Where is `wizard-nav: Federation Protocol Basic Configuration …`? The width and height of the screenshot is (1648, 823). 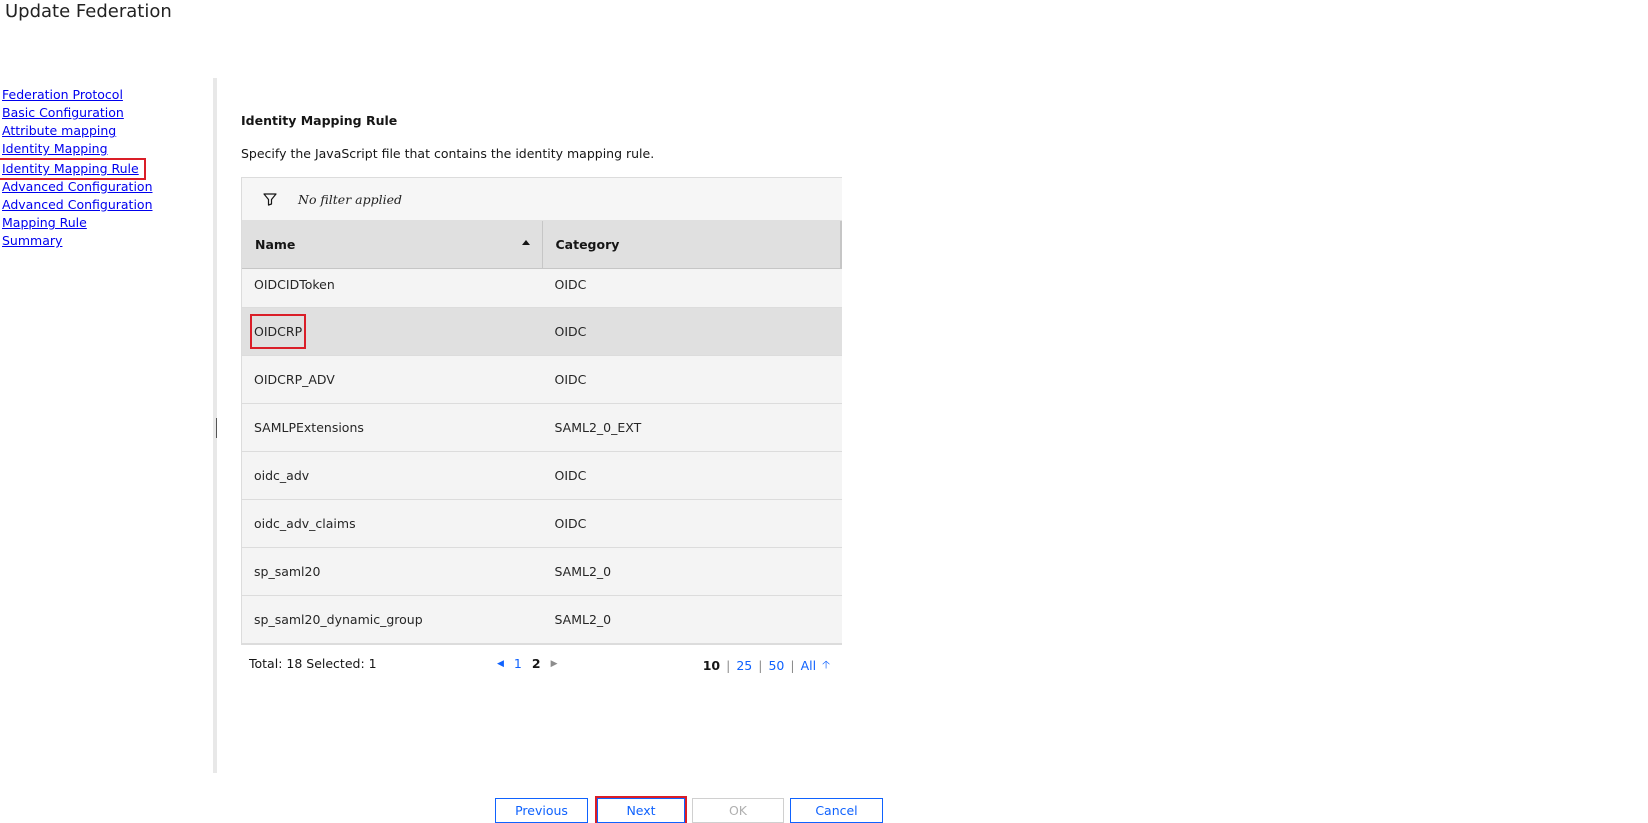 wizard-nav: Federation Protocol Basic Configuration … is located at coordinates (102, 168).